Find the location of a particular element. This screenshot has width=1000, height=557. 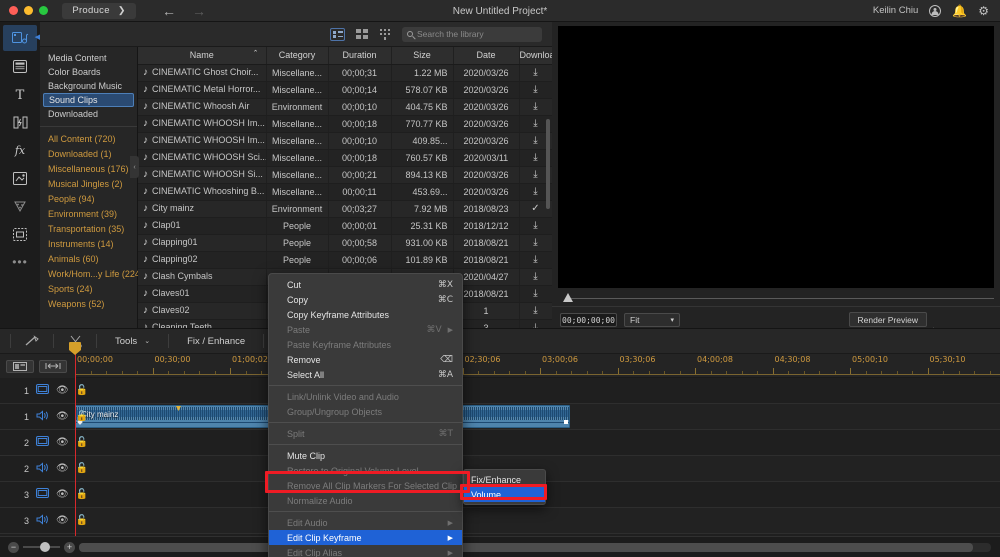

timeline-track-audio-1: 1 👁 🔓 City mainz is located at coordinates (500, 417).